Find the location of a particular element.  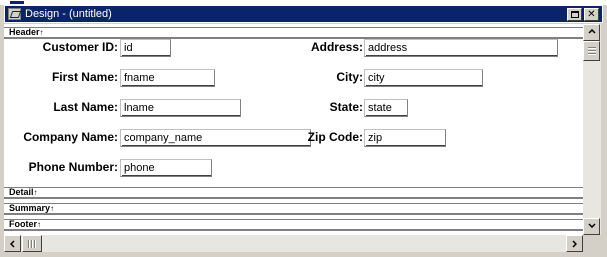

phone-number-field: phone is located at coordinates (166, 168).